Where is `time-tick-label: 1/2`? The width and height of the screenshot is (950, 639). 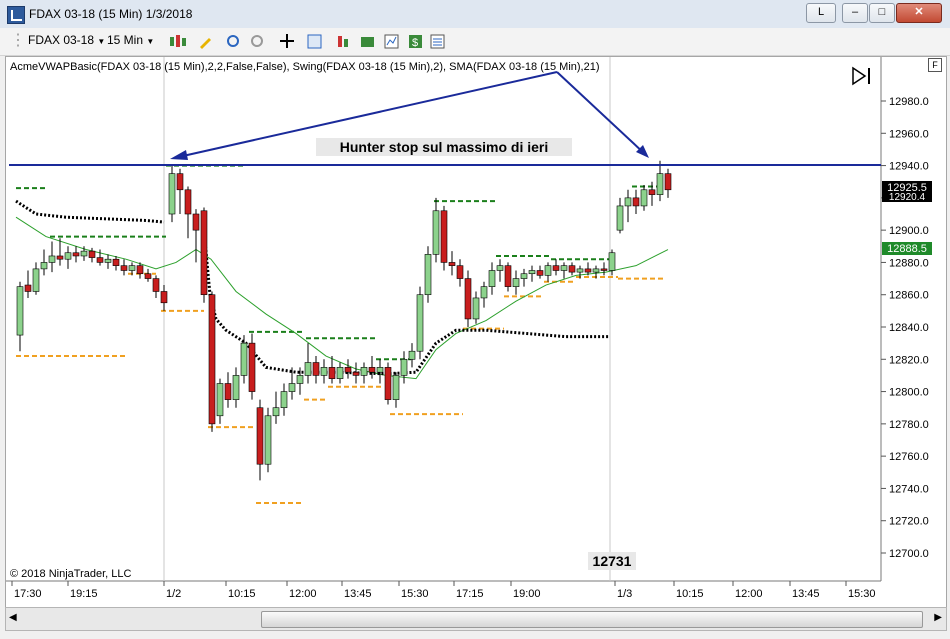 time-tick-label: 1/2 is located at coordinates (173, 594).